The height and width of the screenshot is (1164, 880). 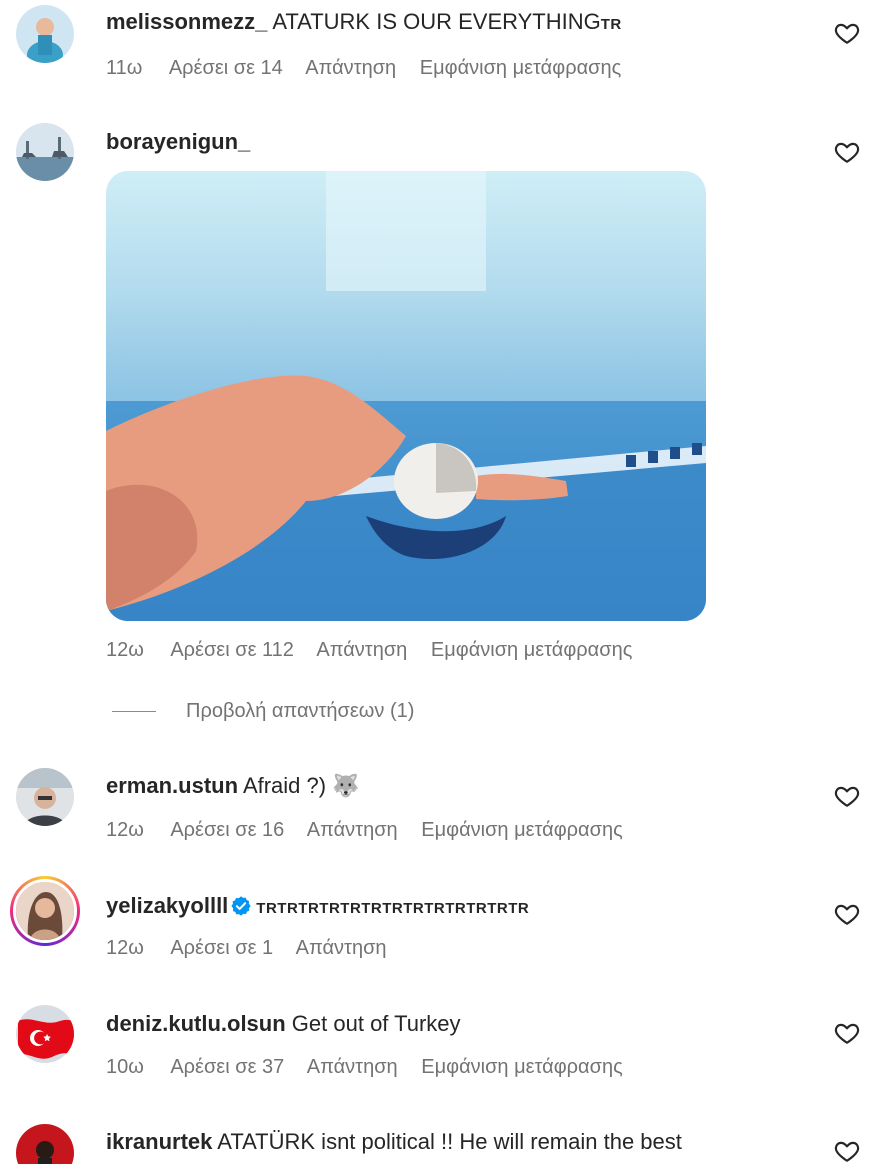 I want to click on view-replies-button: Προβολή απαντήσεων (1), so click(x=263, y=711).